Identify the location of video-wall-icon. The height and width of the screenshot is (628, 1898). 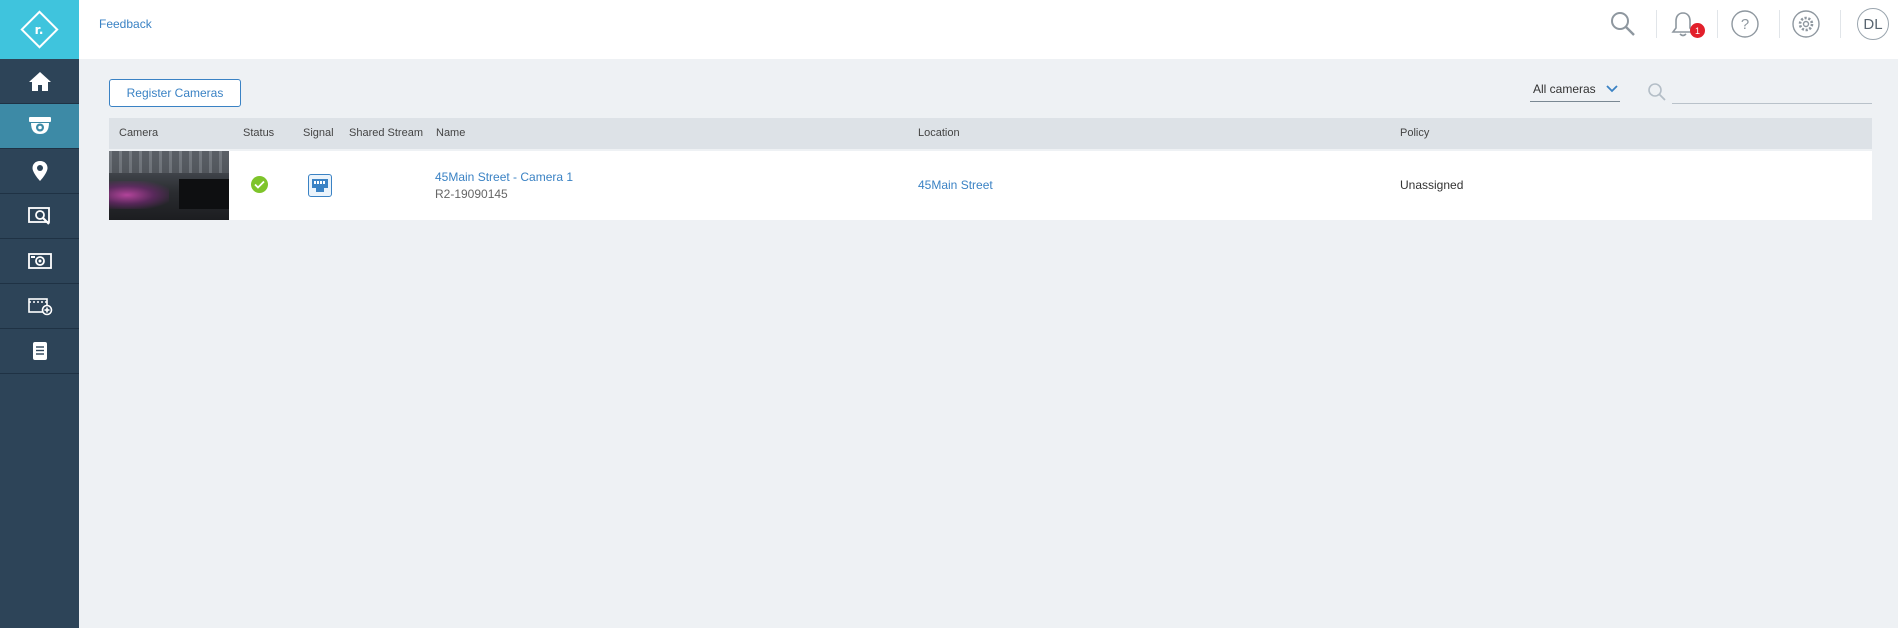
(39, 261).